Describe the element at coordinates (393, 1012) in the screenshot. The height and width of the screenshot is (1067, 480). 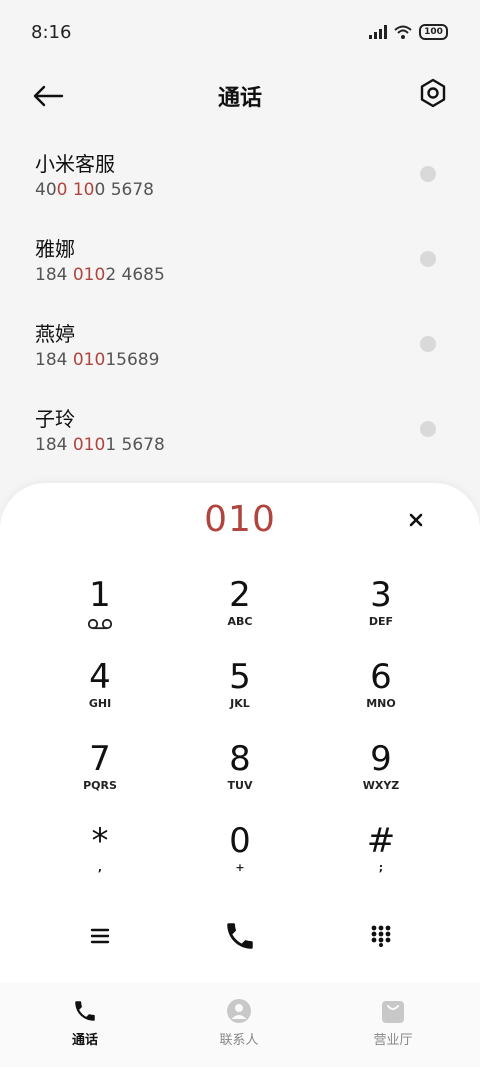
I see `shopping-bag-icon` at that location.